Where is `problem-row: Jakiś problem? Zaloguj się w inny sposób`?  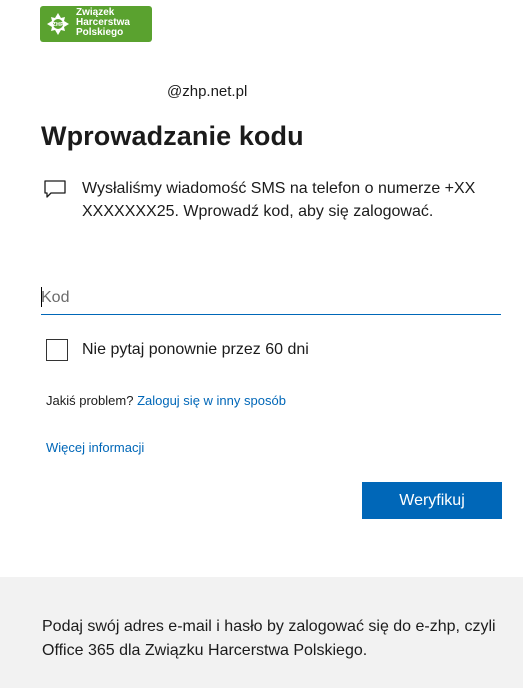 problem-row: Jakiś problem? Zaloguj się w inny sposób is located at coordinates (166, 400).